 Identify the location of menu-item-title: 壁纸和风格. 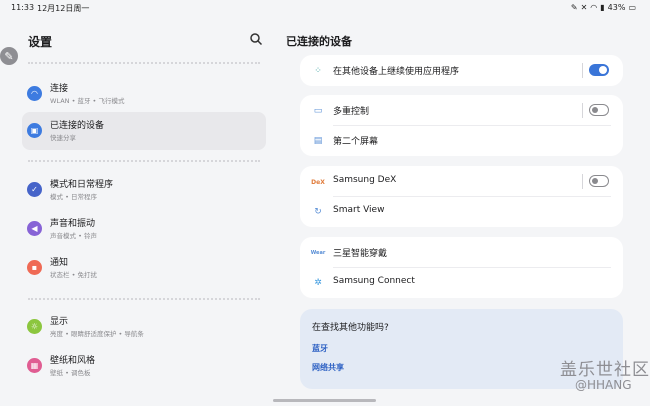
(73, 361).